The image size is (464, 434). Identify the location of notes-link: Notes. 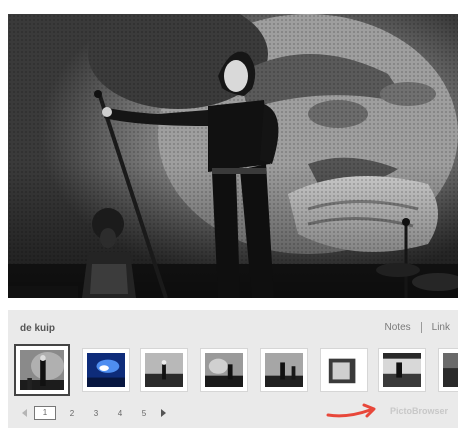
(398, 327).